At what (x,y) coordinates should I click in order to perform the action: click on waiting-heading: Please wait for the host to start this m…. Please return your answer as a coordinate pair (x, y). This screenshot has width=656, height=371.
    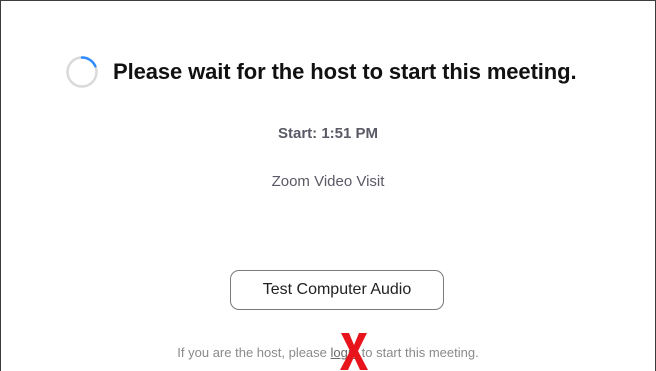
    Looking at the image, I should click on (321, 72).